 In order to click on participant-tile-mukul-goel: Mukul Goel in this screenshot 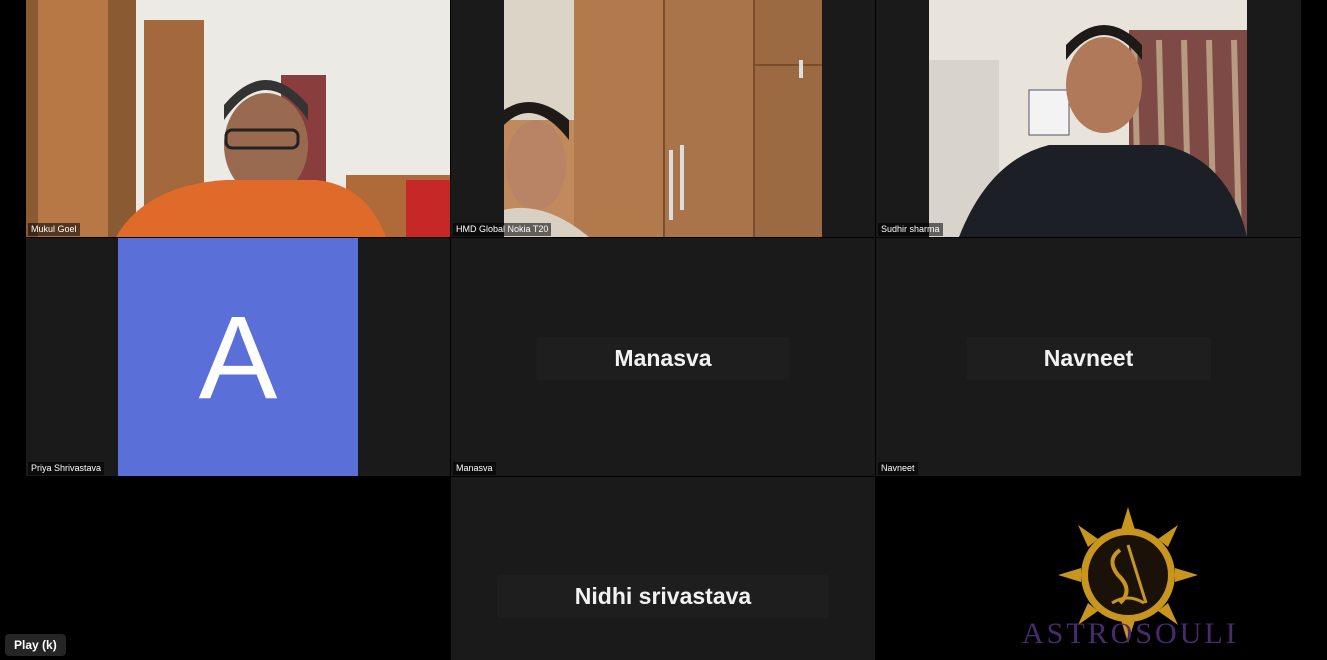, I will do `click(238, 118)`.